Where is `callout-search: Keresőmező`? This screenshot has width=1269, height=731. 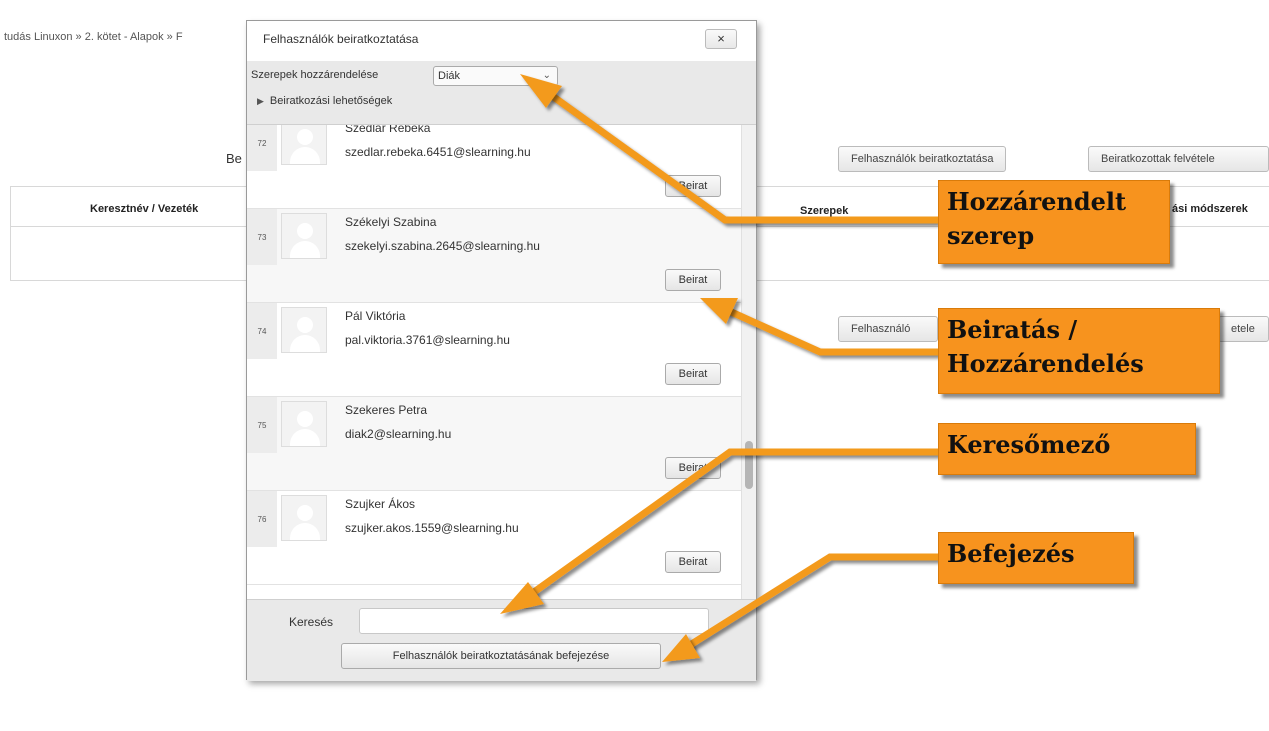 callout-search: Keresőmező is located at coordinates (1067, 449).